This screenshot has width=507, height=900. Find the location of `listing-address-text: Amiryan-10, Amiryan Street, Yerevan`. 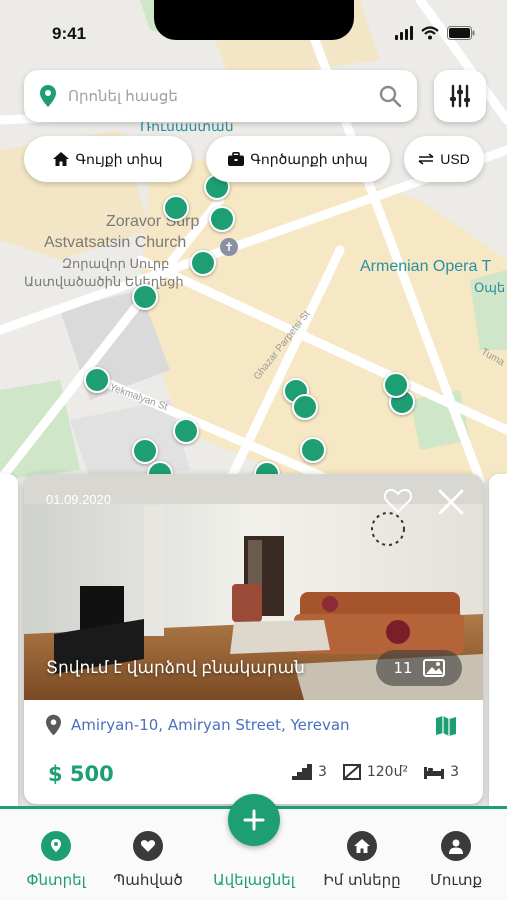

listing-address-text: Amiryan-10, Amiryan Street, Yerevan is located at coordinates (210, 725).